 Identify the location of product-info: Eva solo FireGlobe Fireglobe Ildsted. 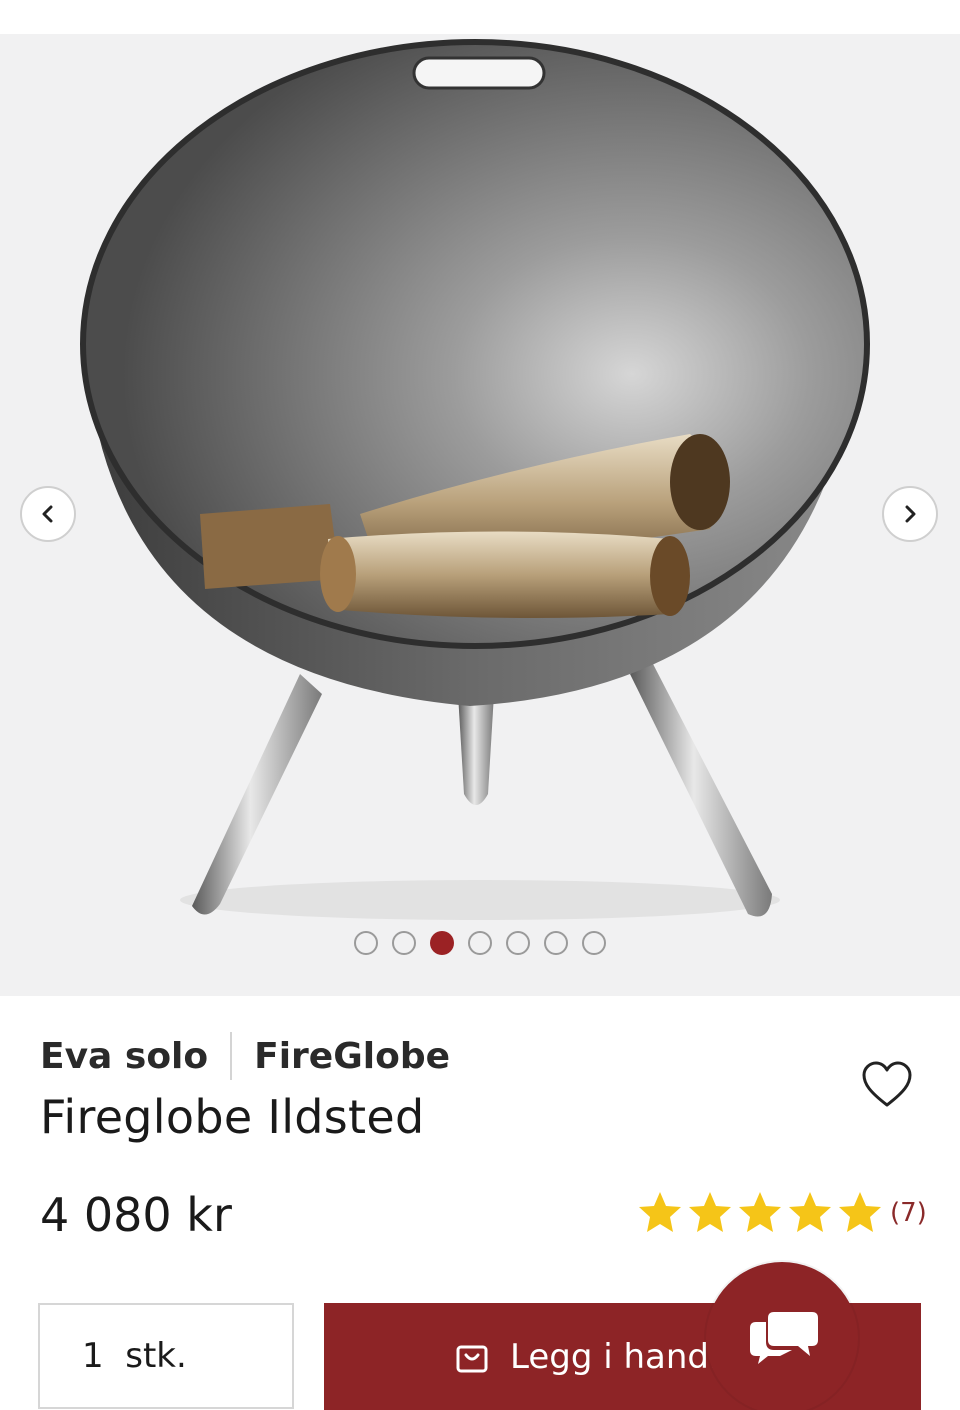
(480, 1087).